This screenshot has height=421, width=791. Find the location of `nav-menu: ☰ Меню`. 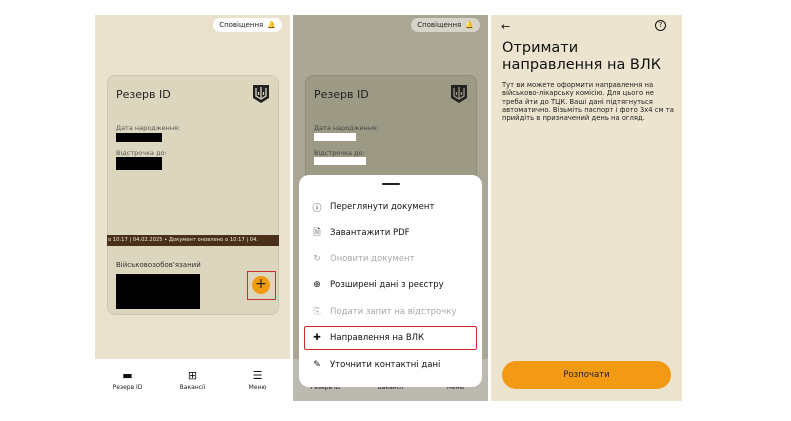

nav-menu: ☰ Меню is located at coordinates (257, 380).